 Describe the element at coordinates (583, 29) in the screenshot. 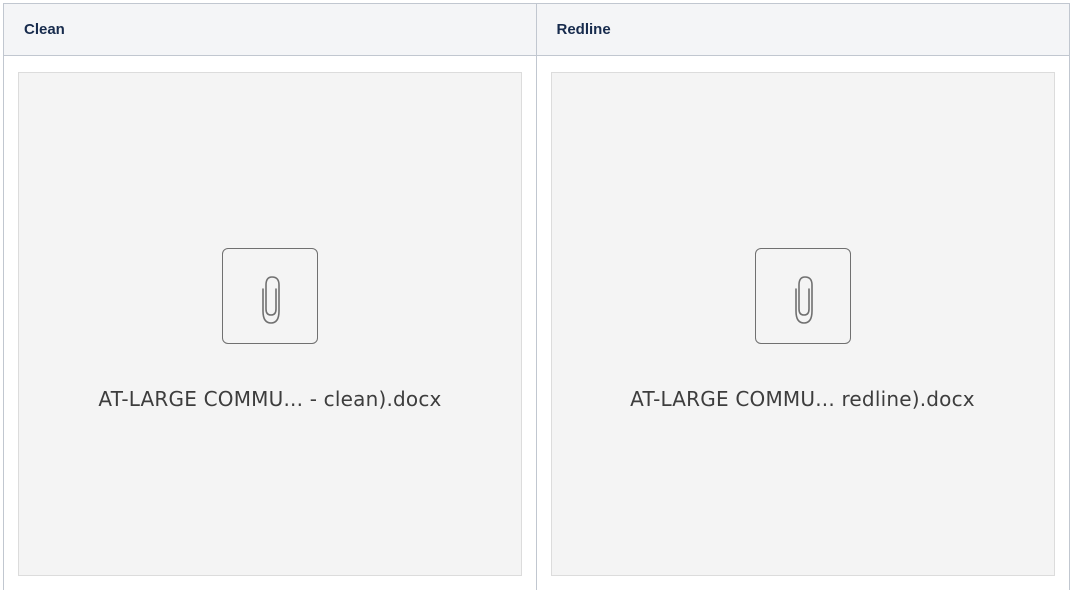

I see `header-label-redline: Redline` at that location.